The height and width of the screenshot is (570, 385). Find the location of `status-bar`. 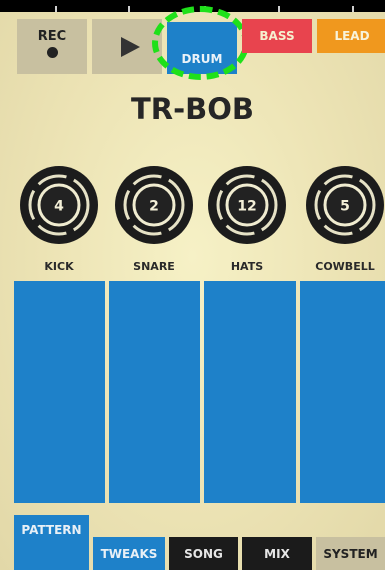

status-bar is located at coordinates (192, 6).